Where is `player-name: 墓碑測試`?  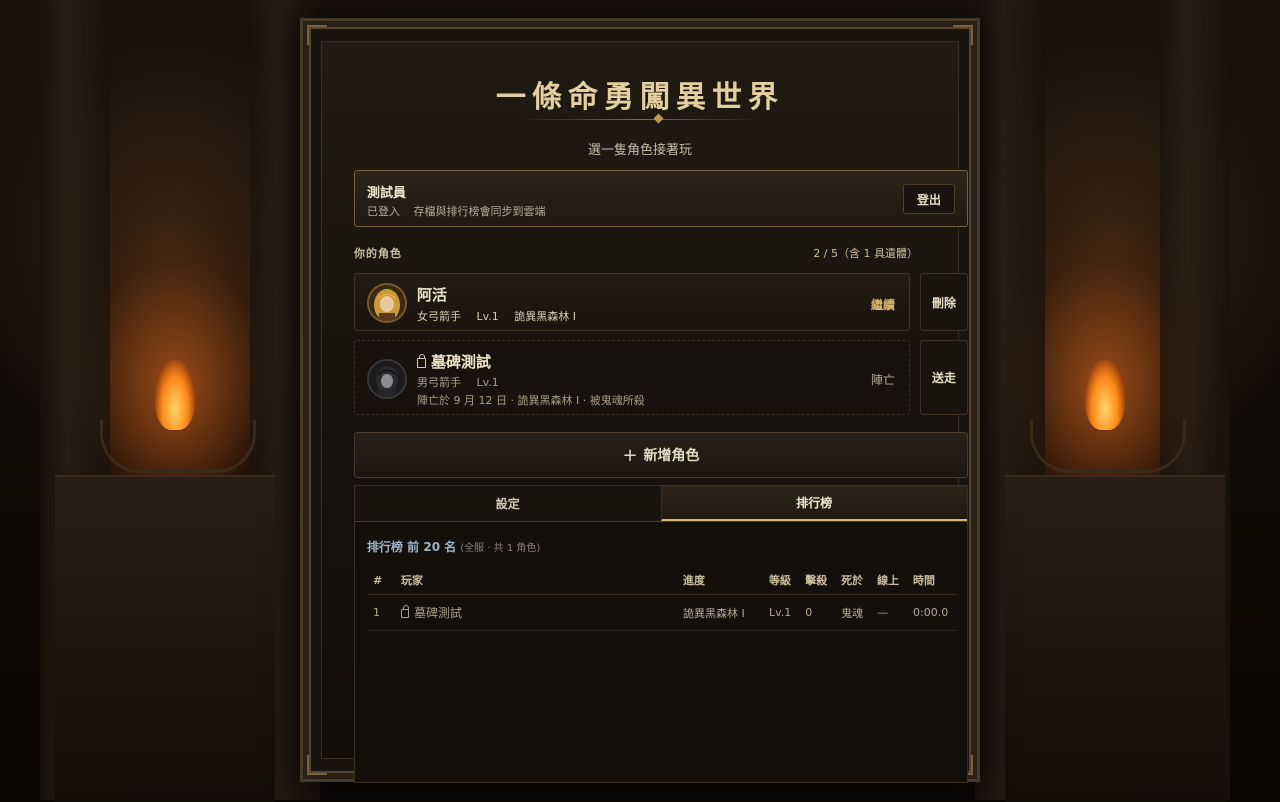 player-name: 墓碑測試 is located at coordinates (438, 613).